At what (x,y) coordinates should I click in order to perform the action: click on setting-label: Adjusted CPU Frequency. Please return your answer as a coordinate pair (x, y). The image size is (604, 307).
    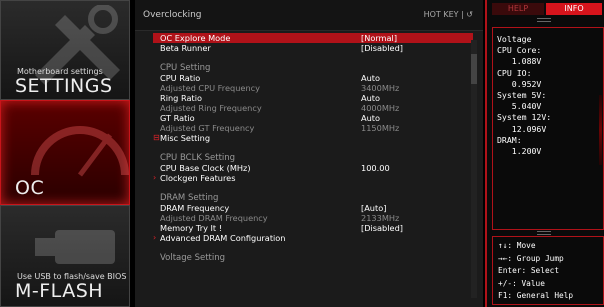
    Looking at the image, I should click on (210, 88).